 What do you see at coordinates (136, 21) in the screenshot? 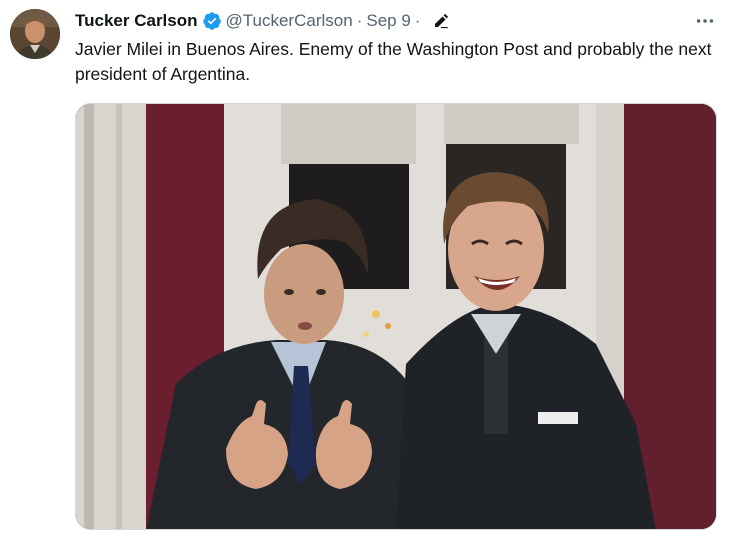
I see `author-display-name: Tucker Carlson` at bounding box center [136, 21].